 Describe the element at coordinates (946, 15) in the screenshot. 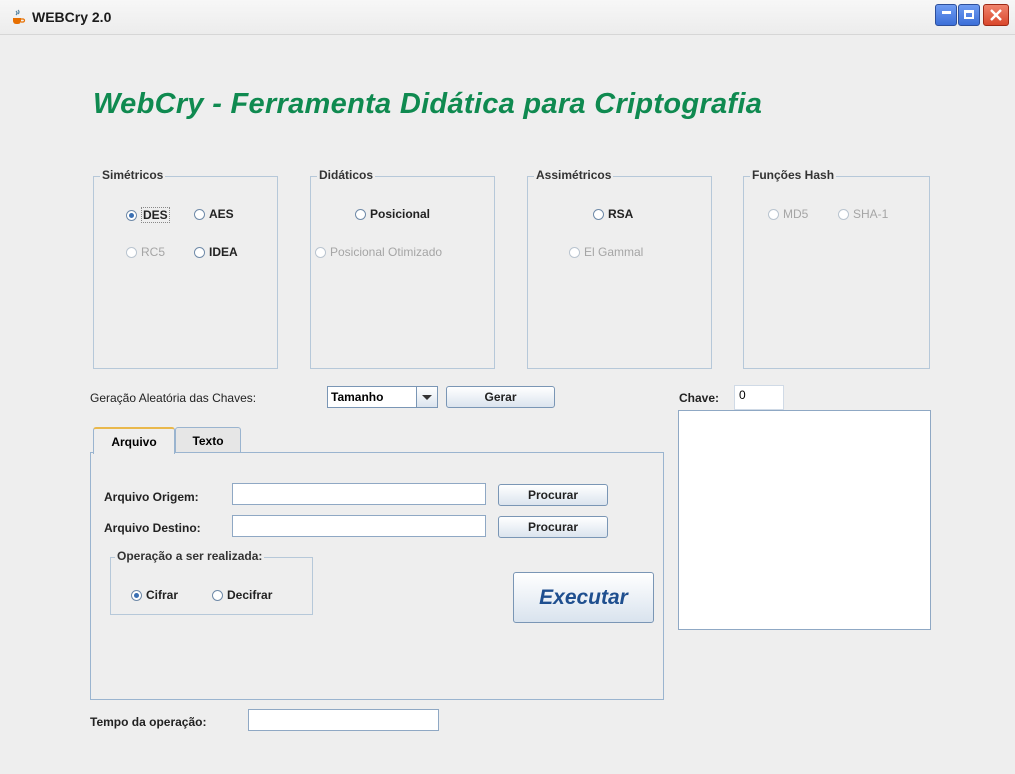

I see `minimize-button` at that location.